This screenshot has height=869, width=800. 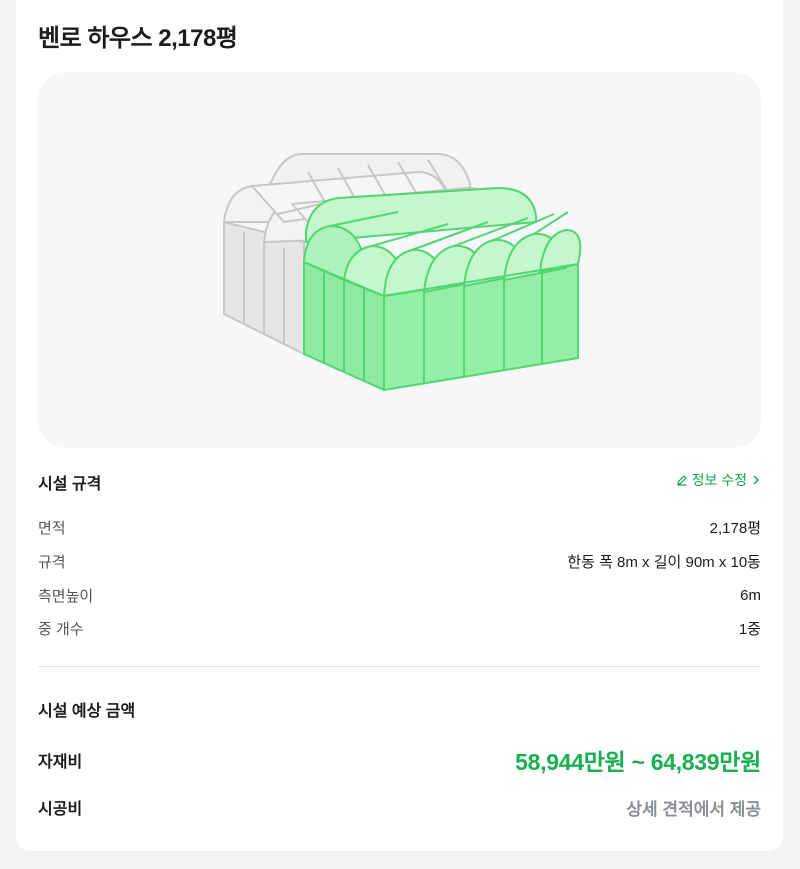 What do you see at coordinates (750, 595) in the screenshot?
I see `spec-value: 6m` at bounding box center [750, 595].